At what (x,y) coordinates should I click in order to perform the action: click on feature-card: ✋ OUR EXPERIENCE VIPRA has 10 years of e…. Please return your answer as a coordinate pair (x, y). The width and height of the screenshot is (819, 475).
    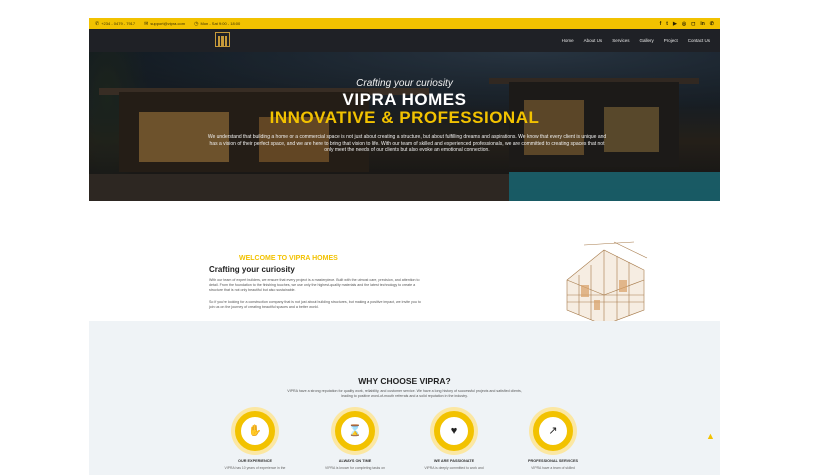
    Looking at the image, I should click on (255, 440).